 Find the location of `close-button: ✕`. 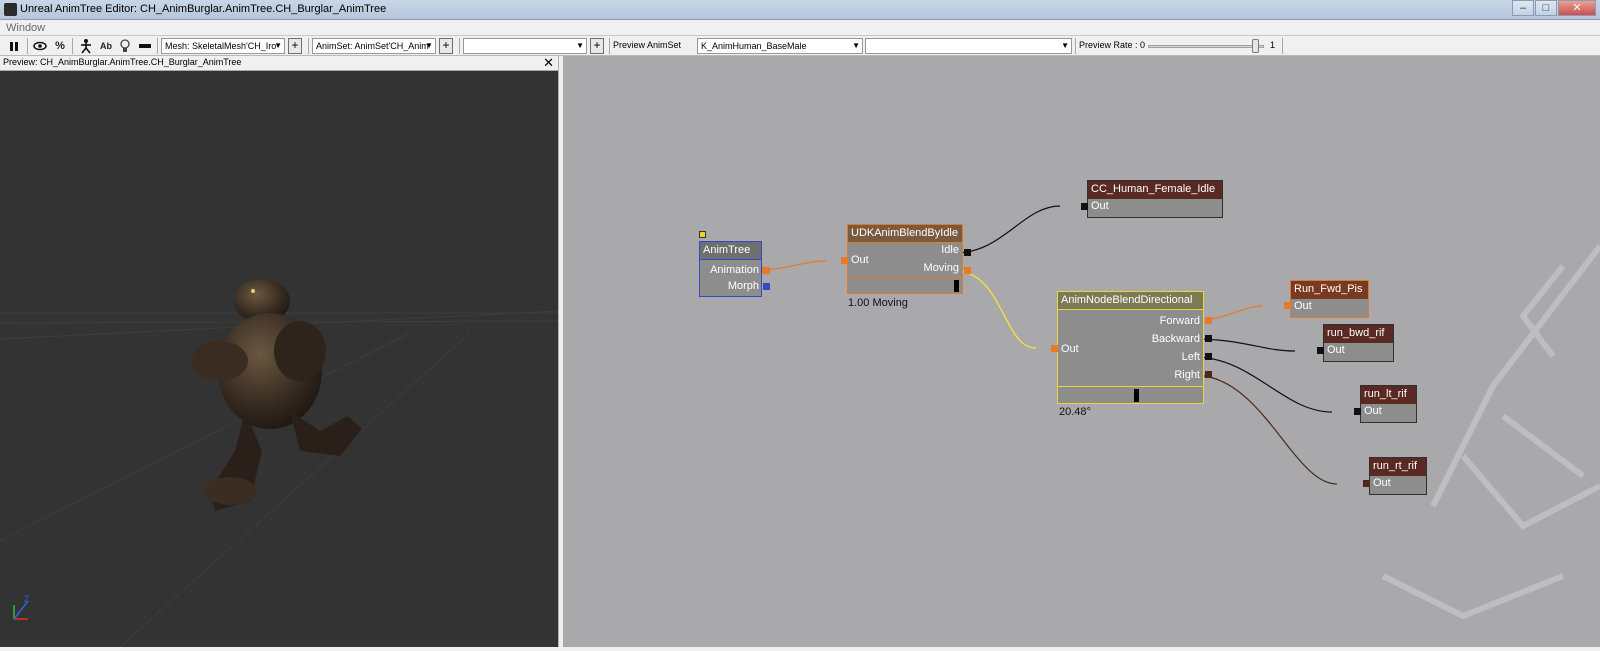

close-button: ✕ is located at coordinates (1577, 8).